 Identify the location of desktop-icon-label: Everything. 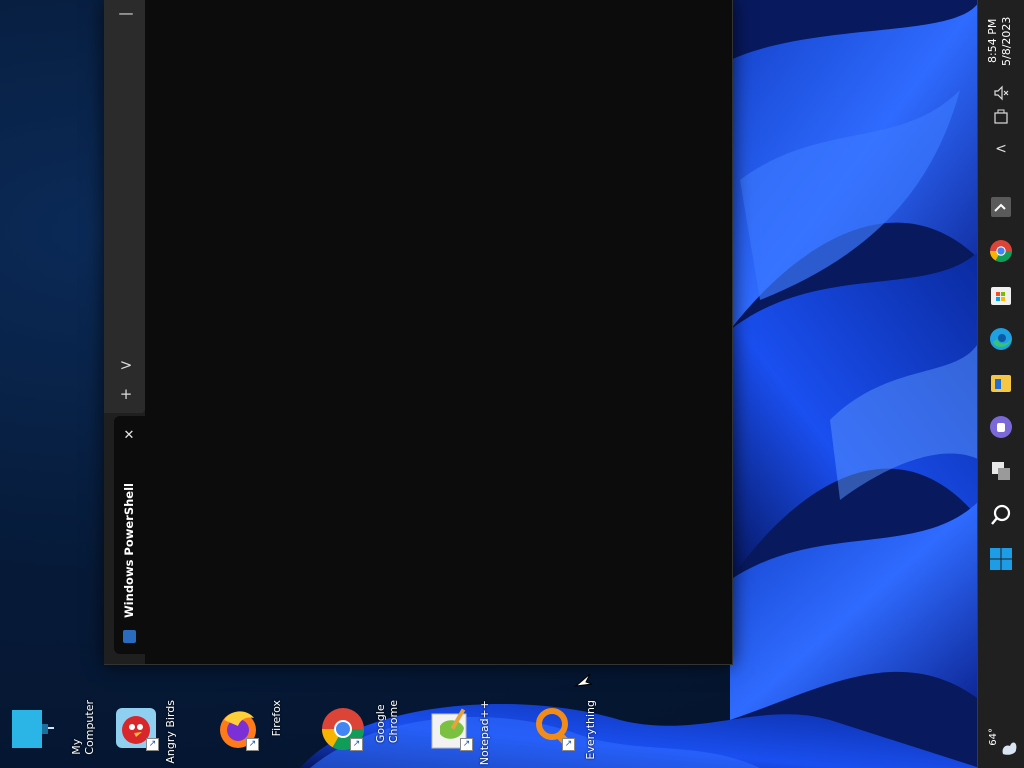
(590, 730).